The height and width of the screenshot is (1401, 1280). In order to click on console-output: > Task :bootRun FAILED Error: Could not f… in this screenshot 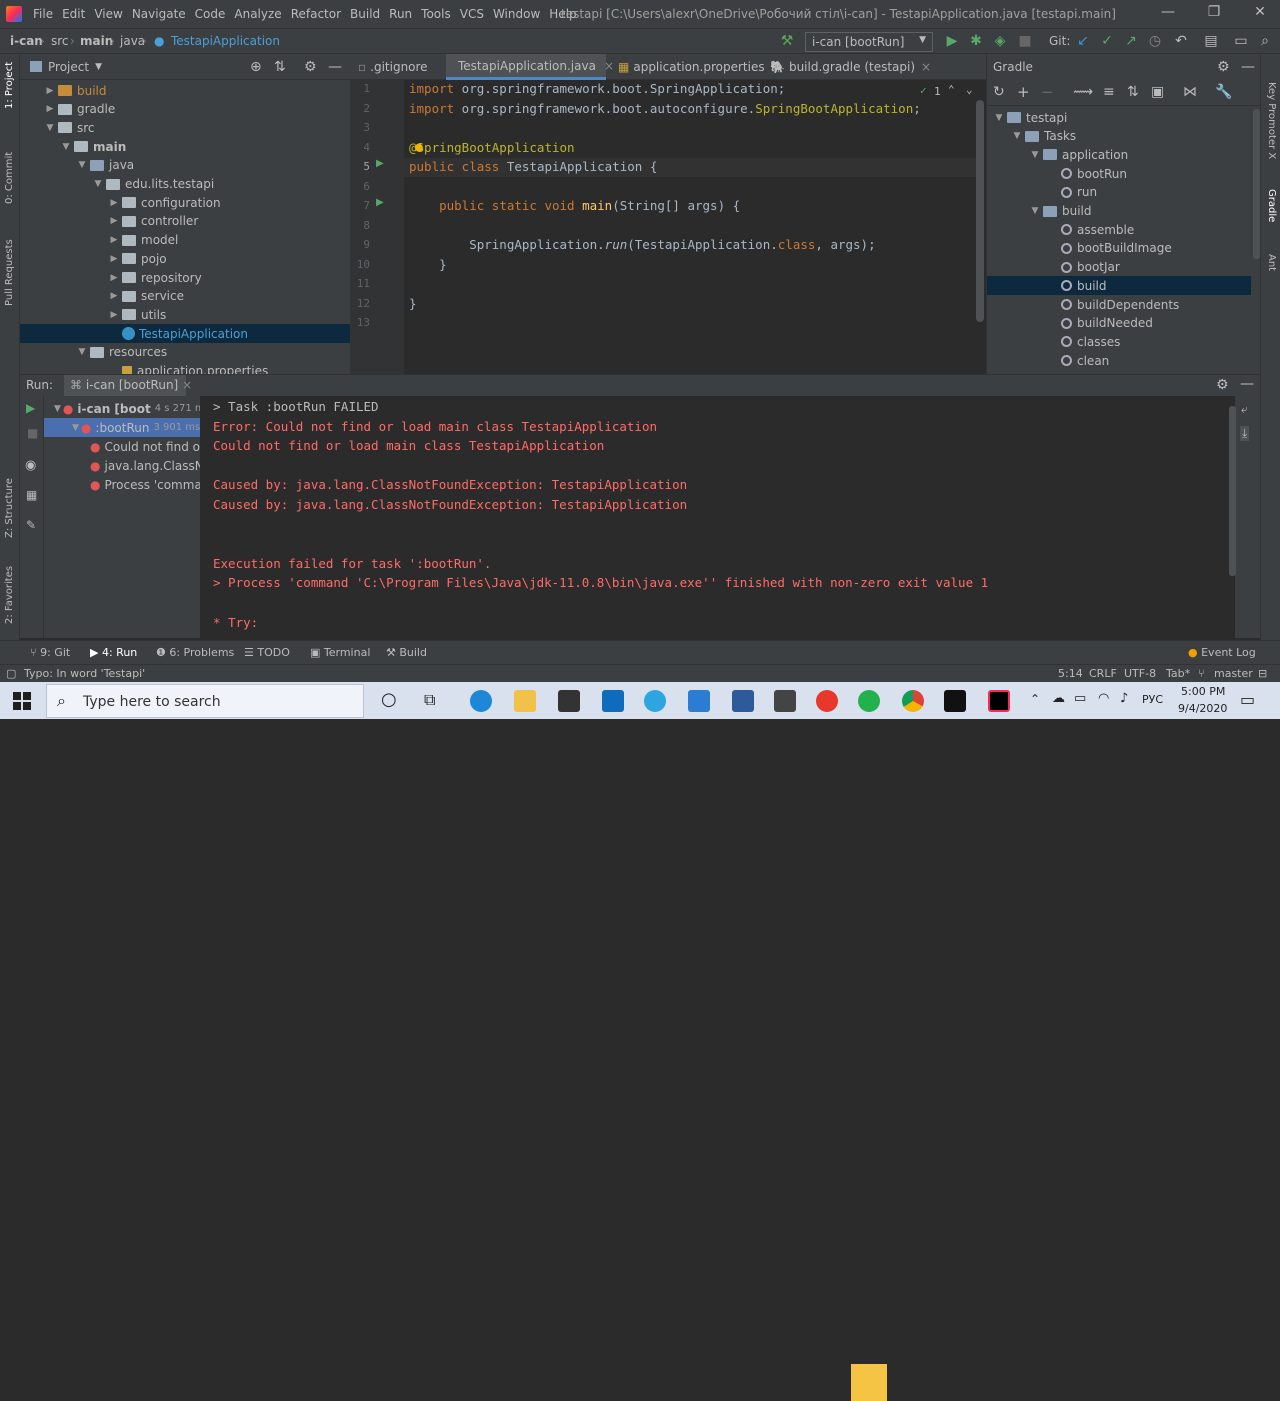, I will do `click(717, 517)`.